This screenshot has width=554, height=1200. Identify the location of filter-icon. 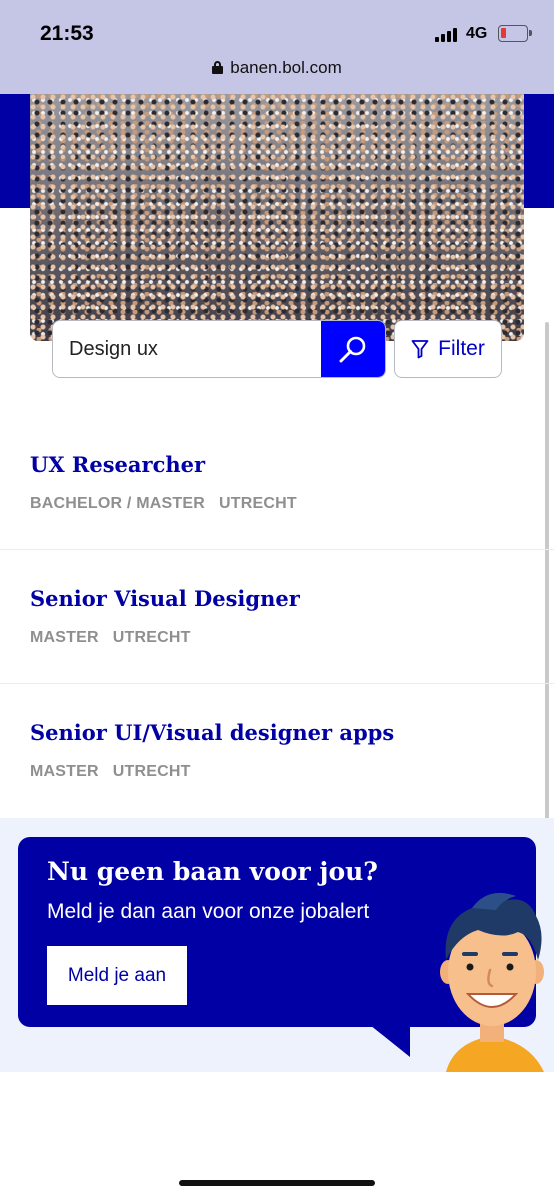
(420, 349).